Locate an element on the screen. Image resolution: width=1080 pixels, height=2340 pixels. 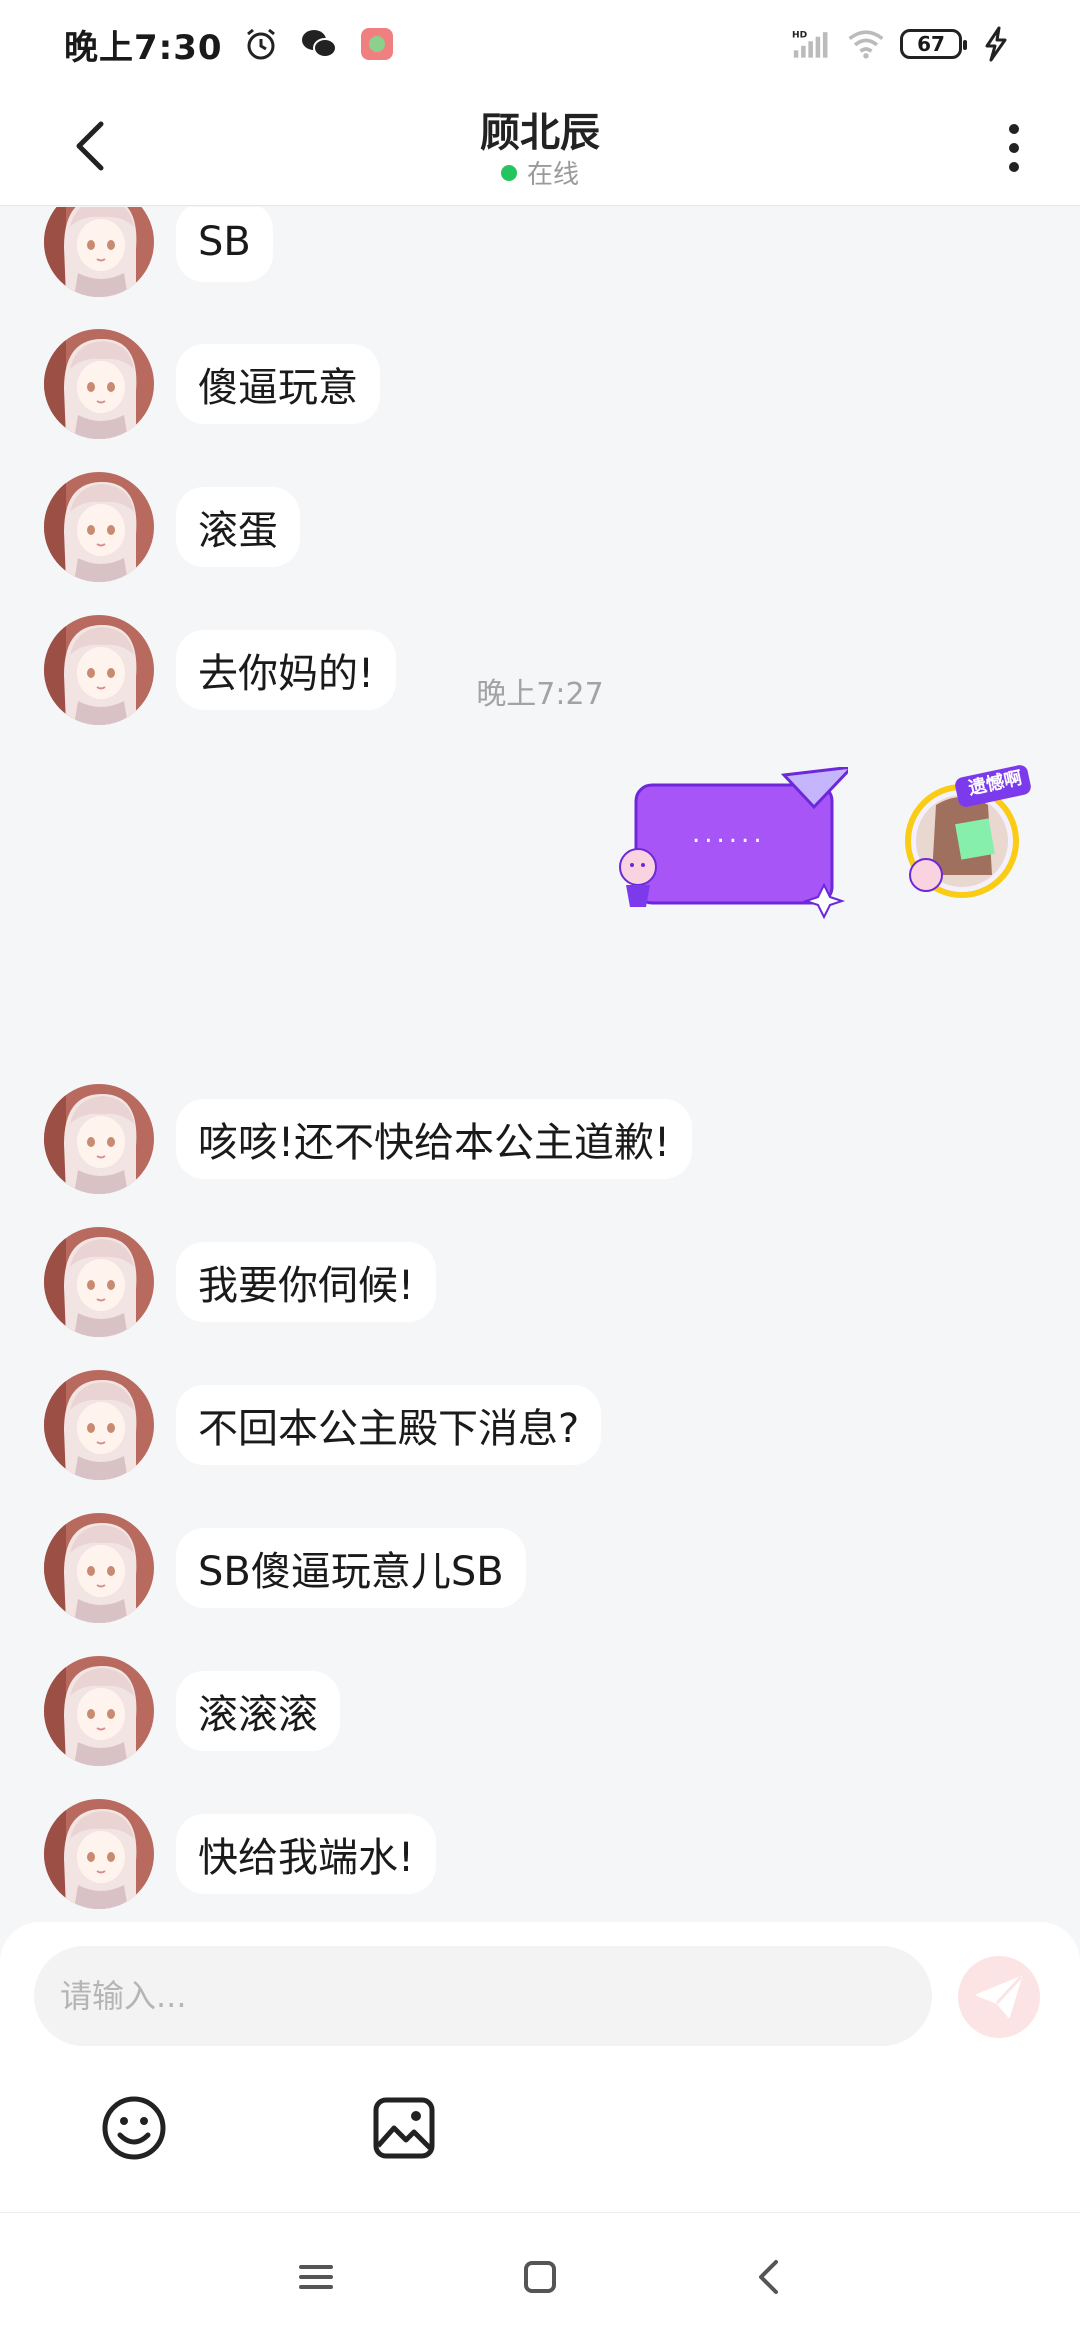
time-divider: 晚上7:27 is located at coordinates (540, 694).